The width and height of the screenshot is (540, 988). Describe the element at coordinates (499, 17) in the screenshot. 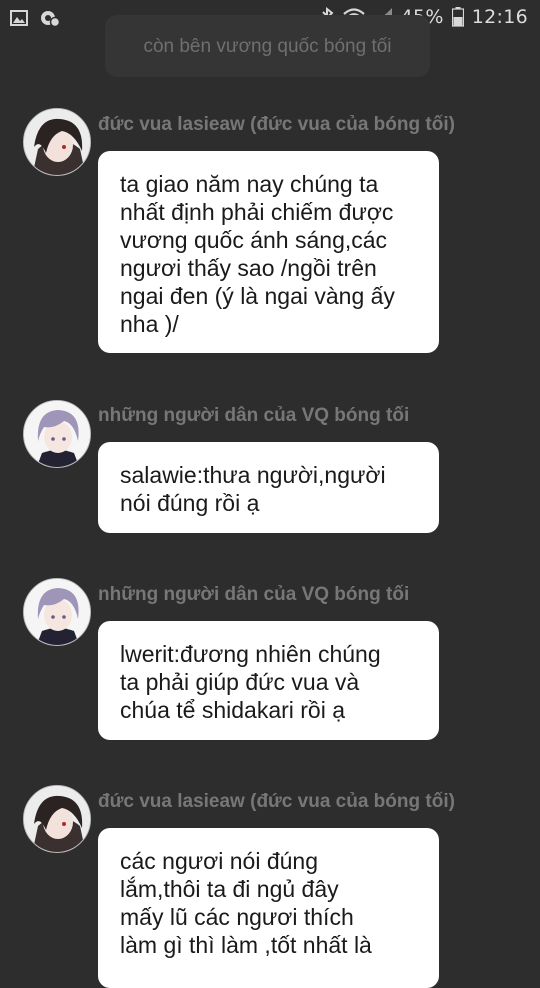

I see `clock: 12:16` at that location.